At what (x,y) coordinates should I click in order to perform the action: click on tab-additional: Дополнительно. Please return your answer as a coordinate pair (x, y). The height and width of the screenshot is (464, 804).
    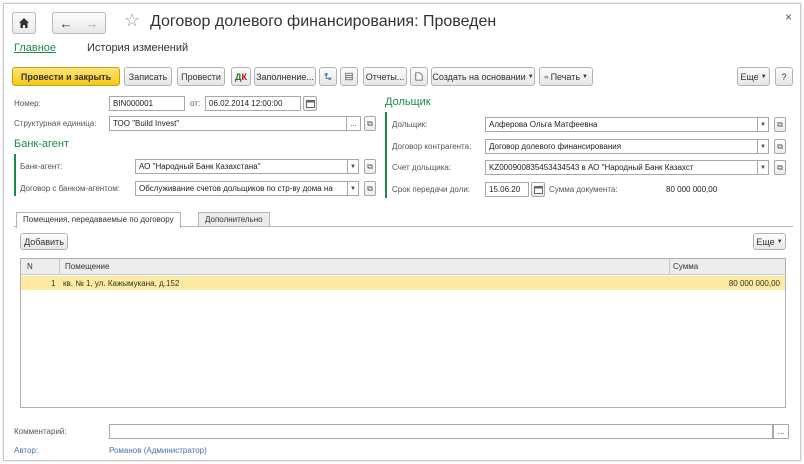
    Looking at the image, I should click on (234, 219).